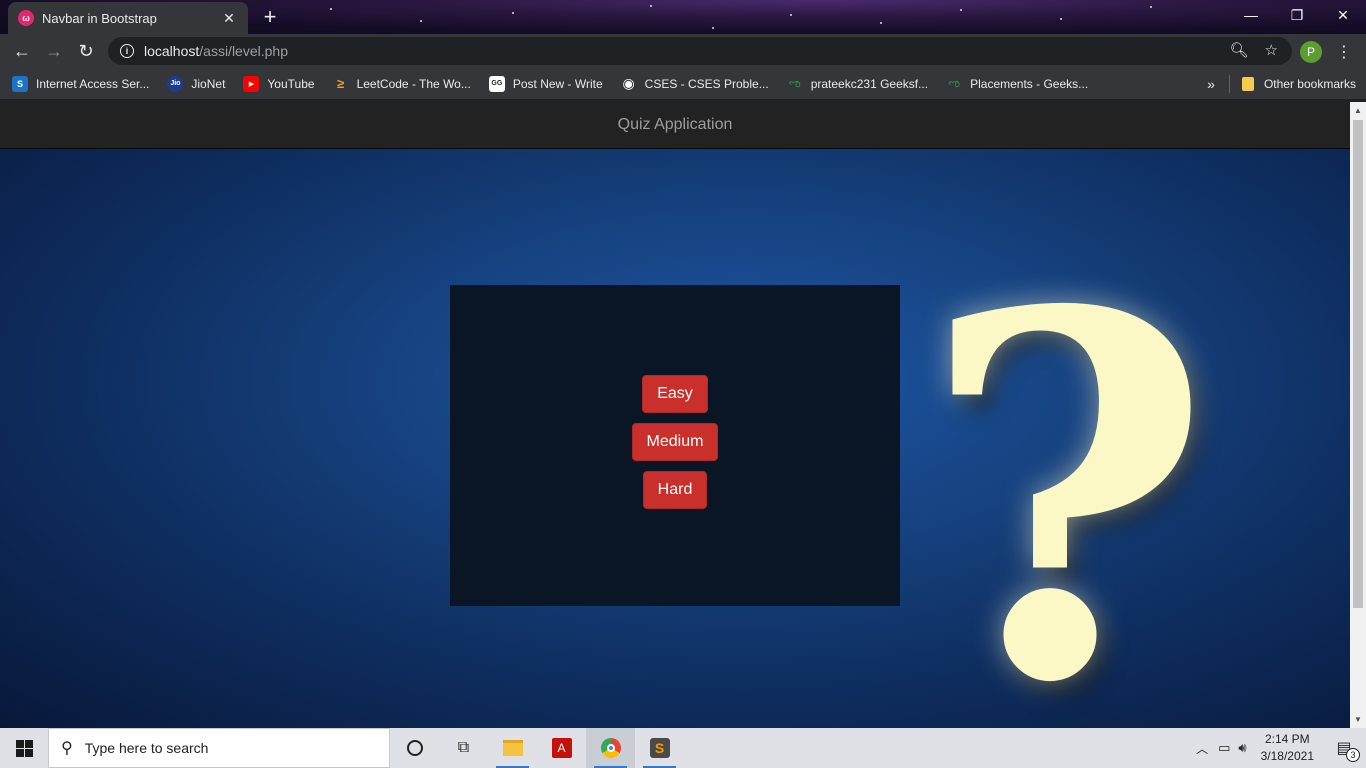 The width and height of the screenshot is (1366, 768). Describe the element at coordinates (1271, 50) in the screenshot. I see `bookmark-star-icon: ☆` at that location.